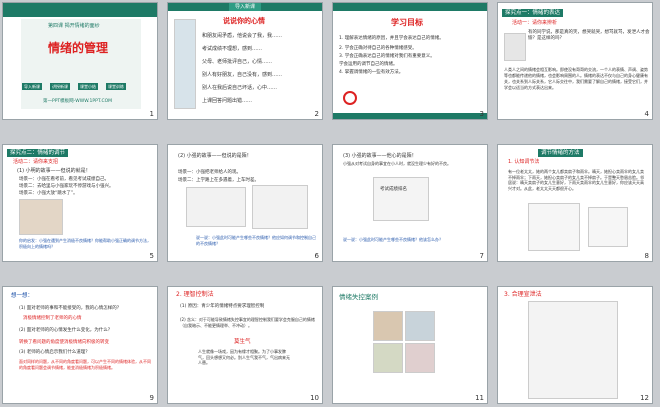  I want to click on slide3-line-3: 3. 学会正确表达自己的情绪对我们有重要意义。, so click(387, 56).